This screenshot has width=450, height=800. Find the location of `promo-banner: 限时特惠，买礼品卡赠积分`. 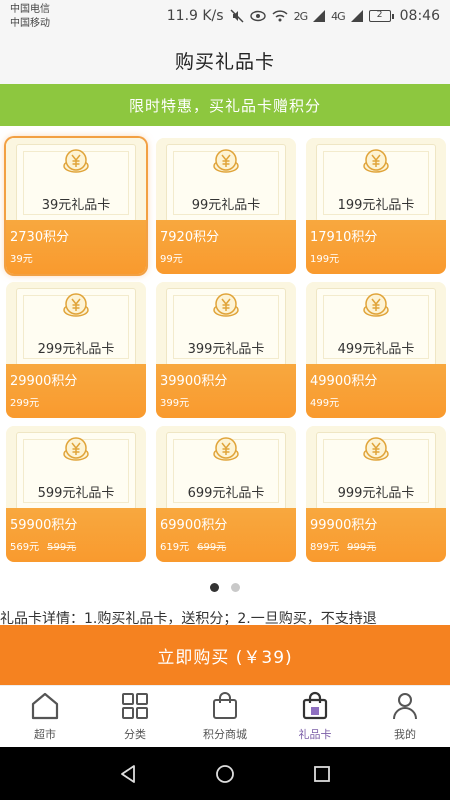

promo-banner: 限时特惠，买礼品卡赠积分 is located at coordinates (225, 105).